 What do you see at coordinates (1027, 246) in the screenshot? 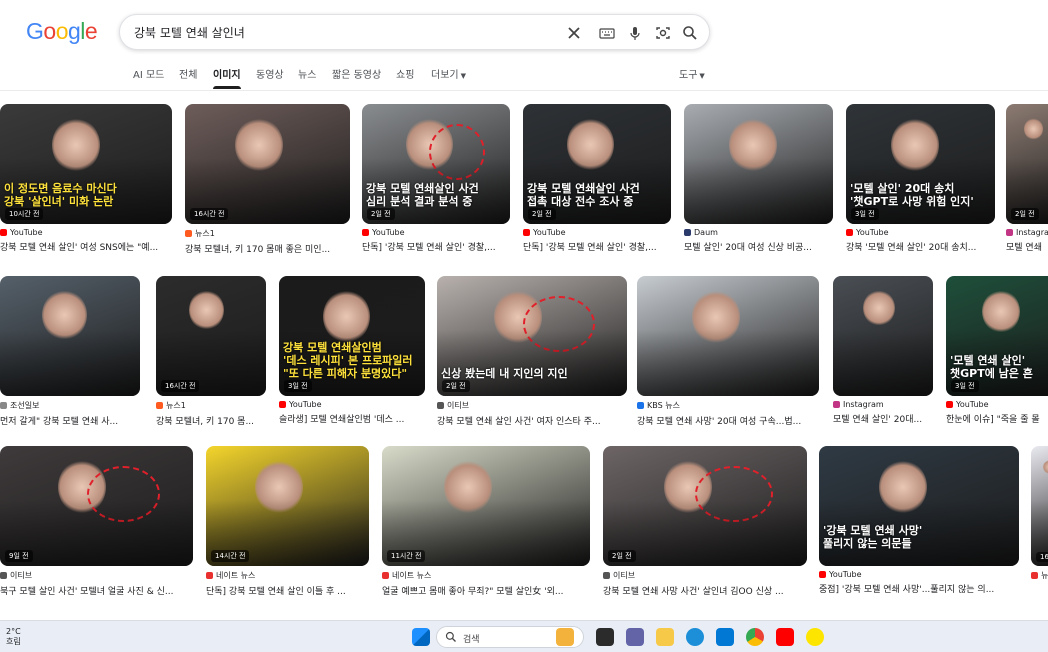
I see `result-title: 모텔 연쇄` at bounding box center [1027, 246].